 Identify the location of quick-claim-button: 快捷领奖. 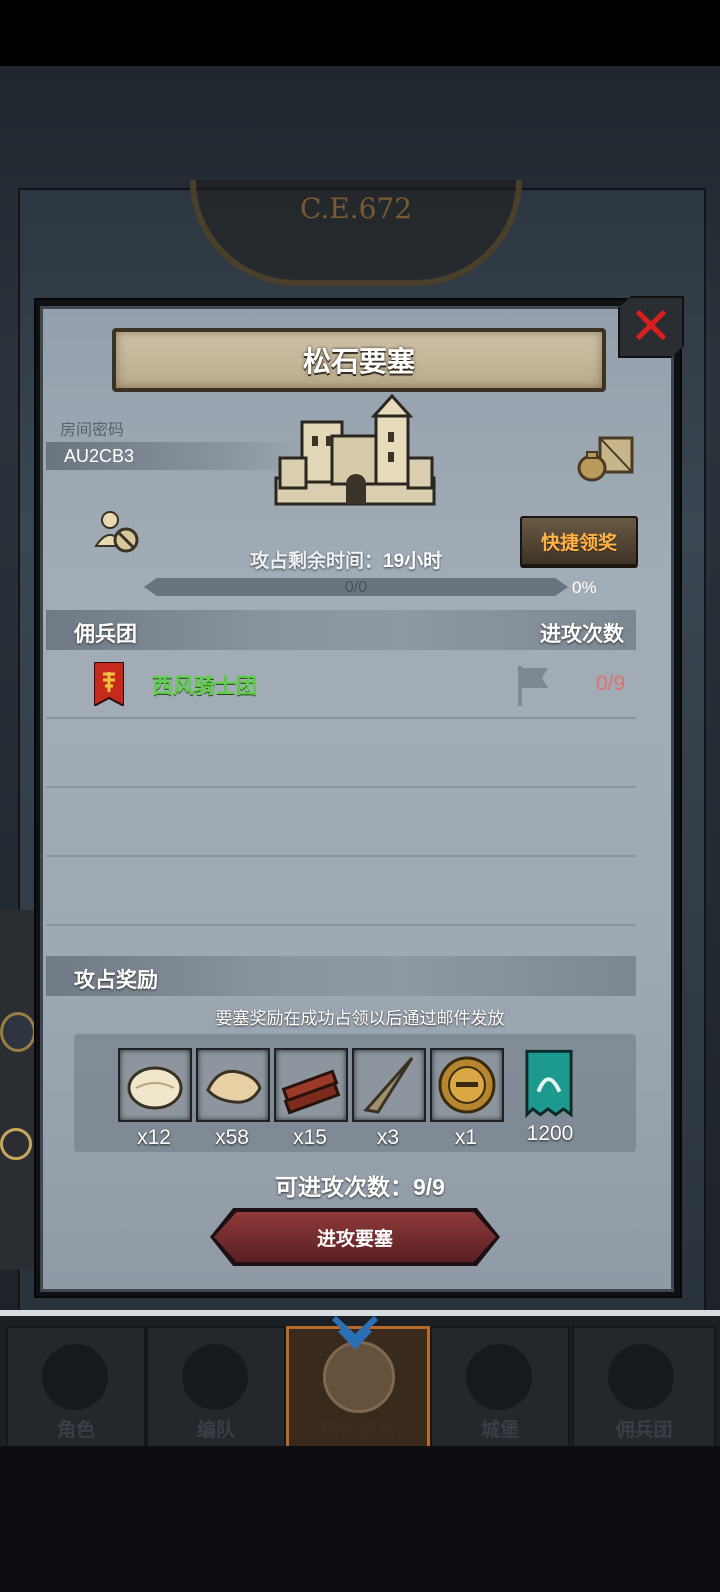
(579, 541).